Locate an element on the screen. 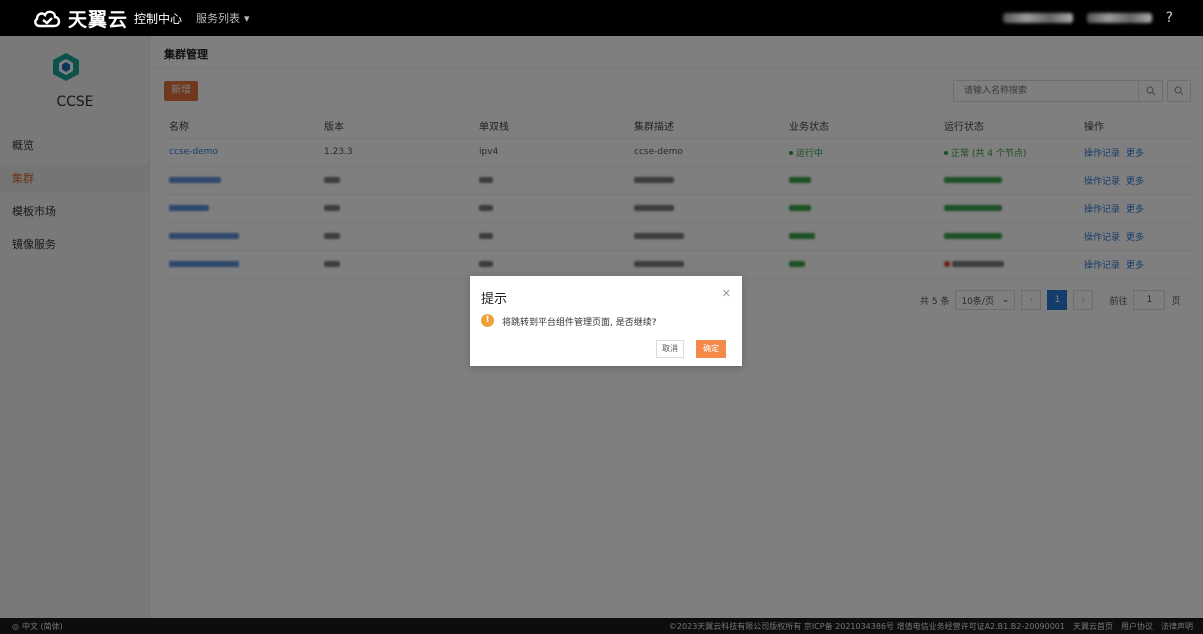 The height and width of the screenshot is (634, 1203). console-link: 控制中心 is located at coordinates (158, 18).